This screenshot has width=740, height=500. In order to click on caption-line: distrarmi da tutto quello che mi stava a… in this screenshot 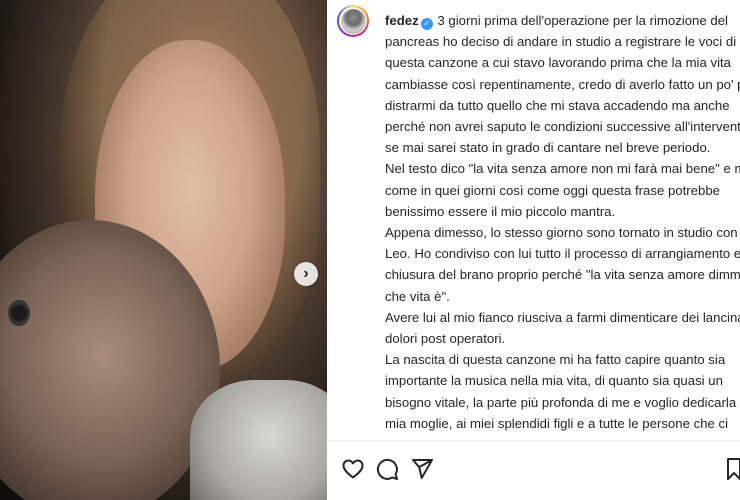, I will do `click(557, 105)`.